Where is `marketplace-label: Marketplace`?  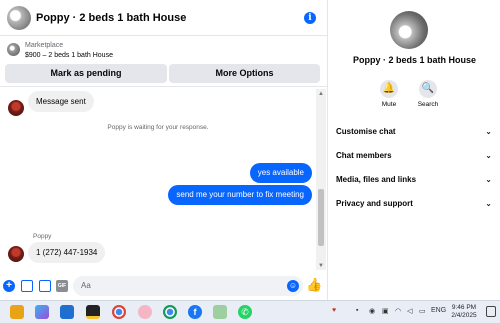 marketplace-label: Marketplace is located at coordinates (44, 45).